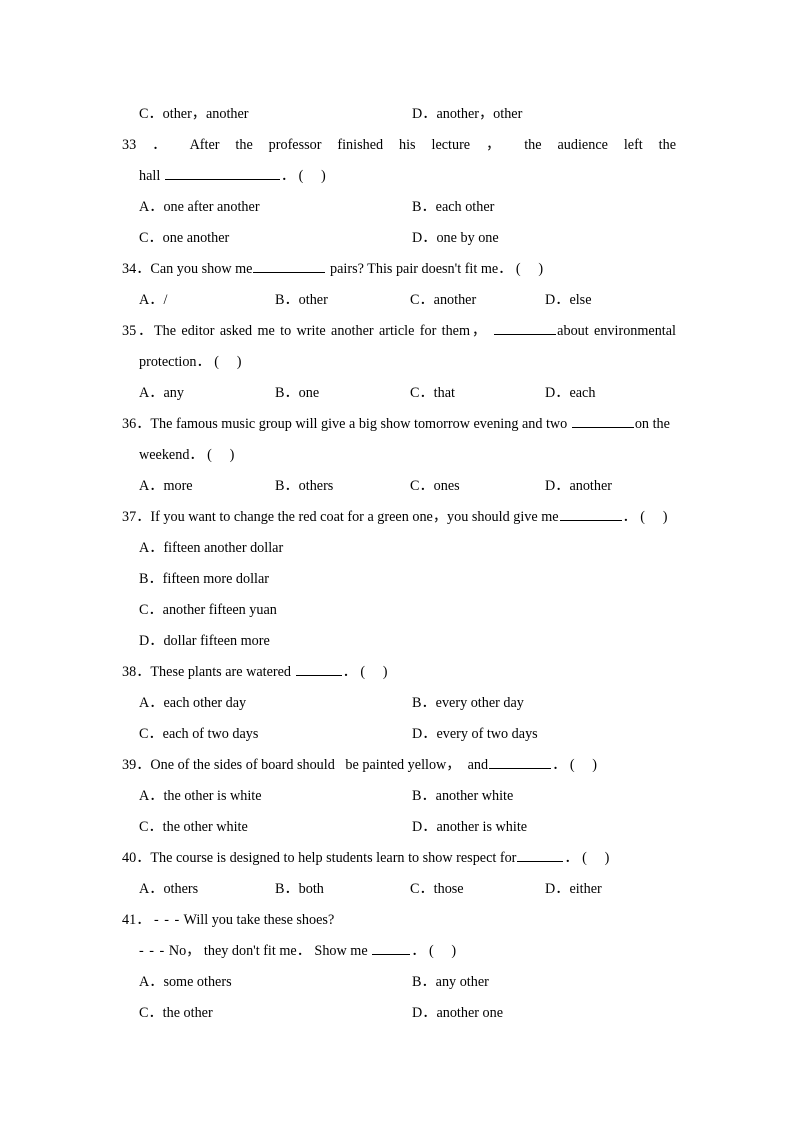 This screenshot has height=1123, width=794. Describe the element at coordinates (211, 548) in the screenshot. I see `option-a: A．fifteen another dollar` at that location.